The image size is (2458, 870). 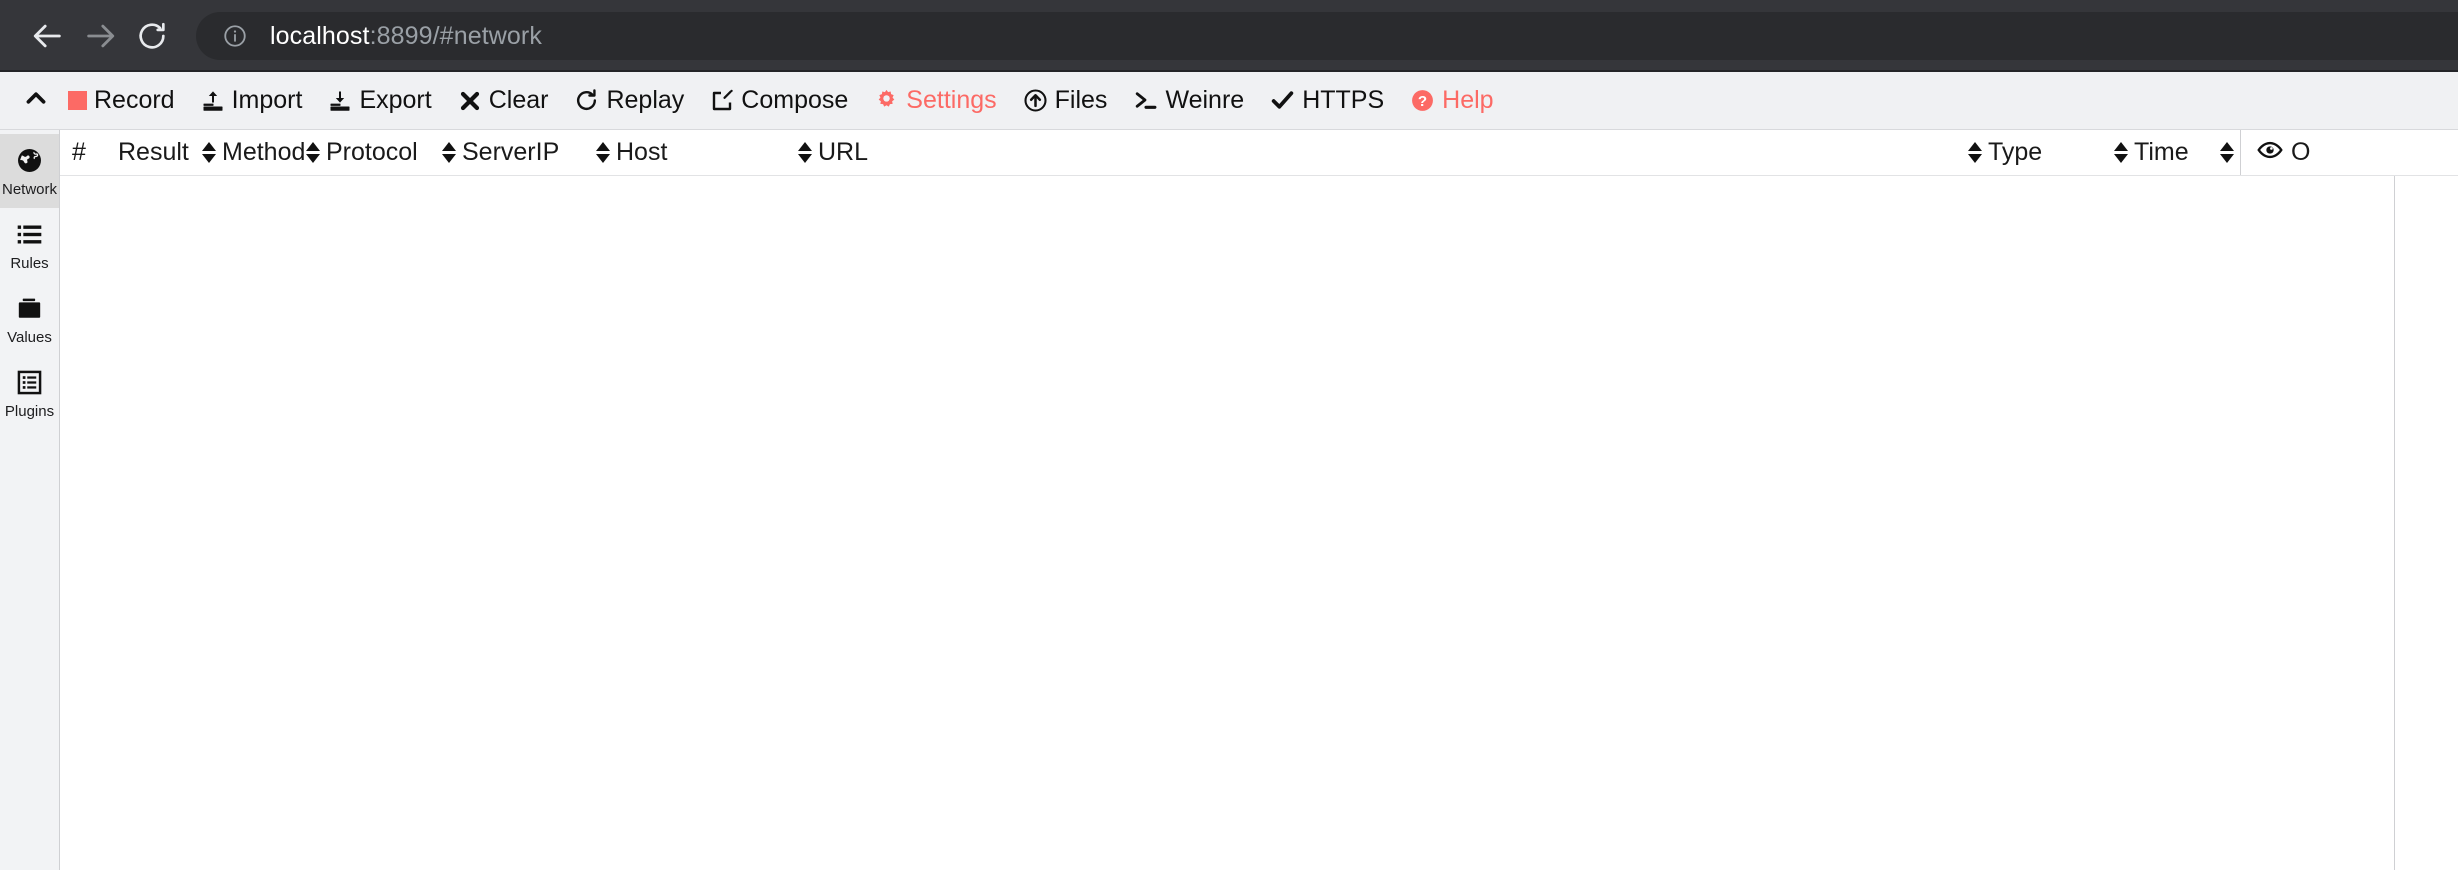 I want to click on toolbar-button-weinre: Weinre, so click(x=1188, y=101).